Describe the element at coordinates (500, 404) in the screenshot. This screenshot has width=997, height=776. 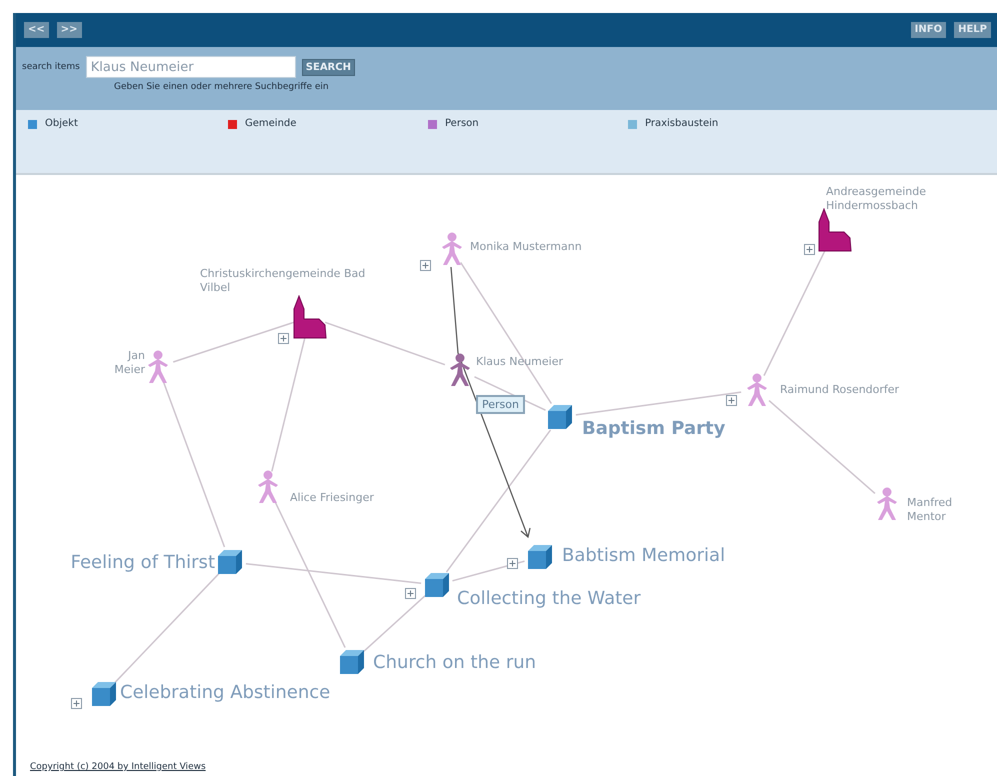
I see `tooltip: Person` at that location.